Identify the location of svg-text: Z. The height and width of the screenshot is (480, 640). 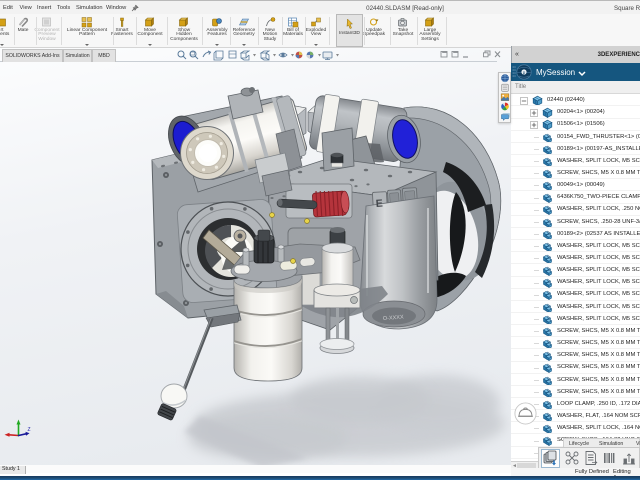
(29, 430).